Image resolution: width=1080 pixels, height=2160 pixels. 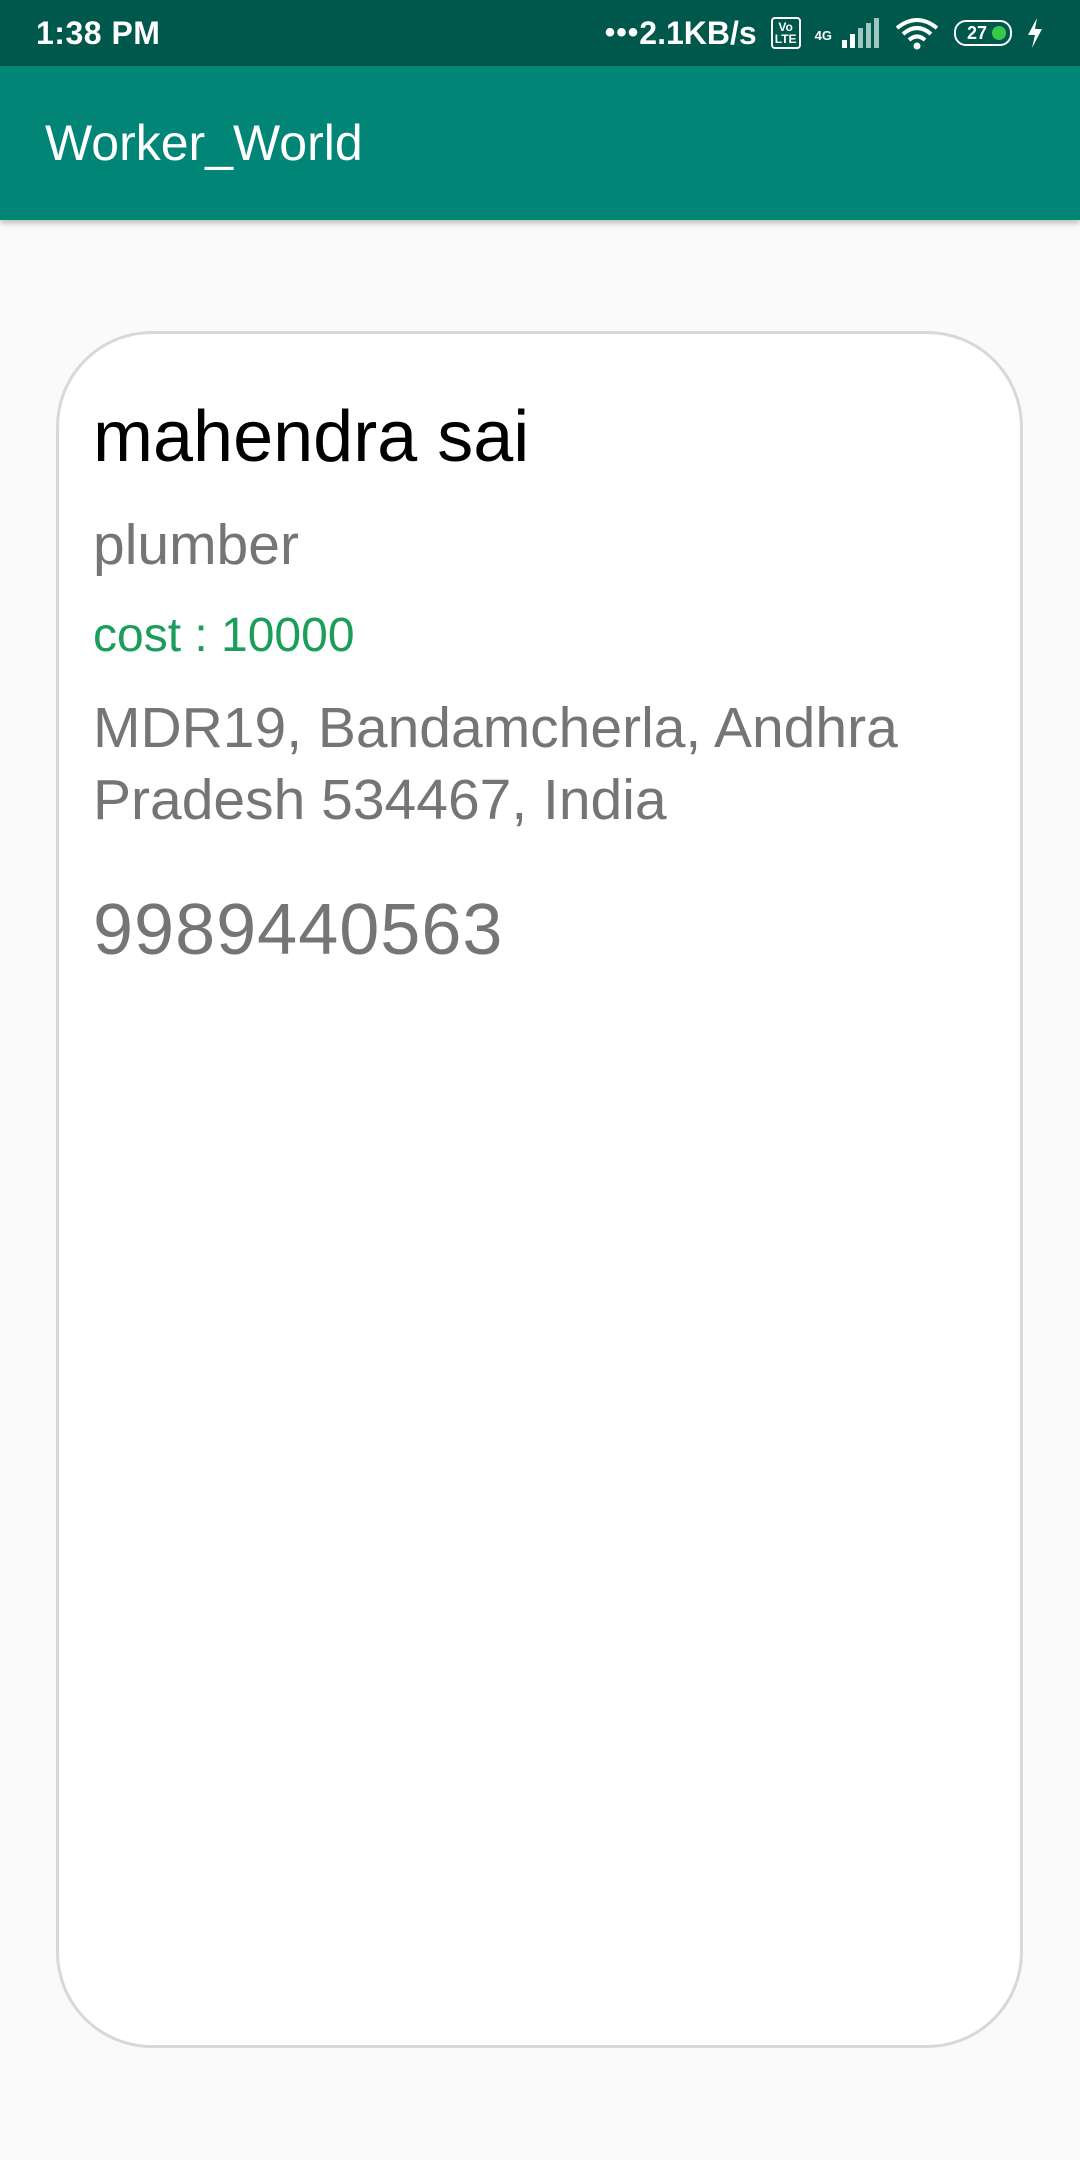 What do you see at coordinates (785, 33) in the screenshot?
I see `volte-icon: Vo LTE` at bounding box center [785, 33].